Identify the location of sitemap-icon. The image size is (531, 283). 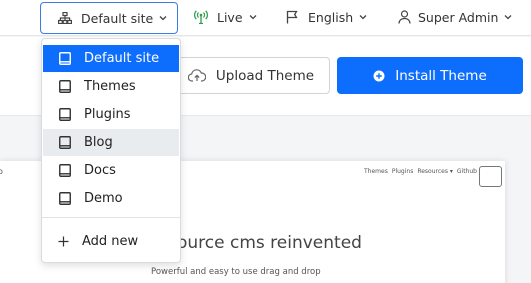
(65, 18).